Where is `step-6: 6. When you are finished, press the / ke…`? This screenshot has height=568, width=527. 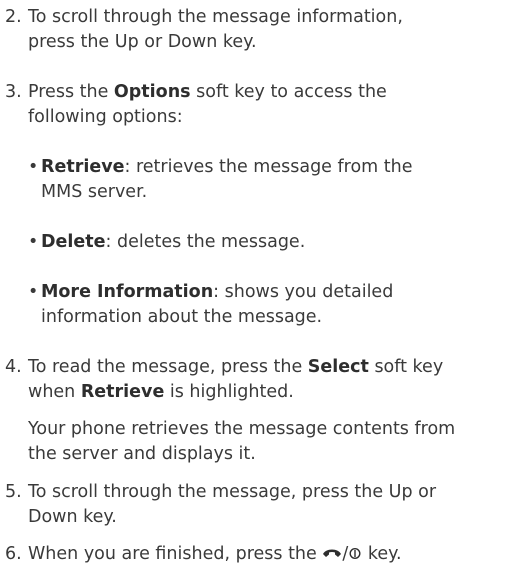 step-6: 6. When you are finished, press the / ke… is located at coordinates (265, 555).